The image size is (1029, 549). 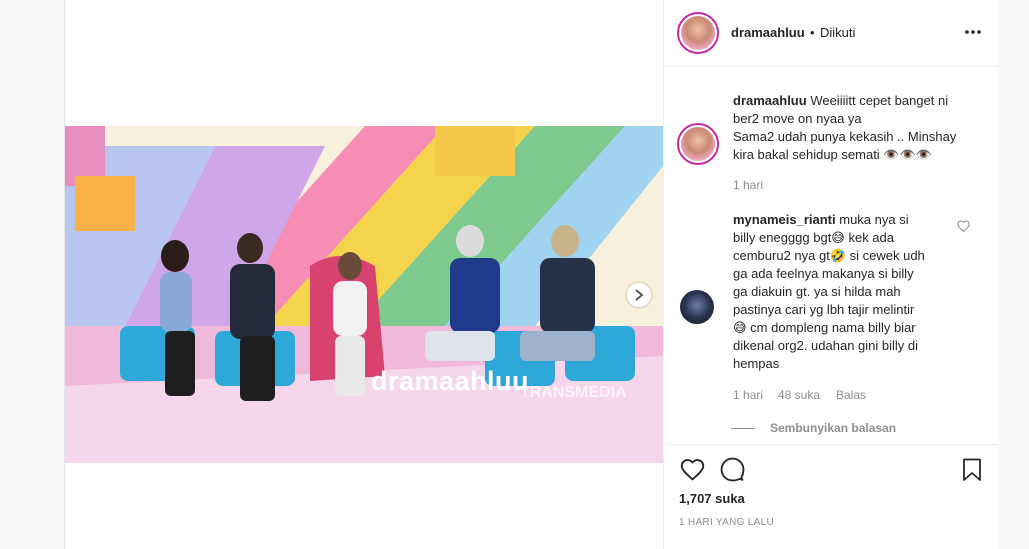 What do you see at coordinates (697, 307) in the screenshot?
I see `commenter-avatar` at bounding box center [697, 307].